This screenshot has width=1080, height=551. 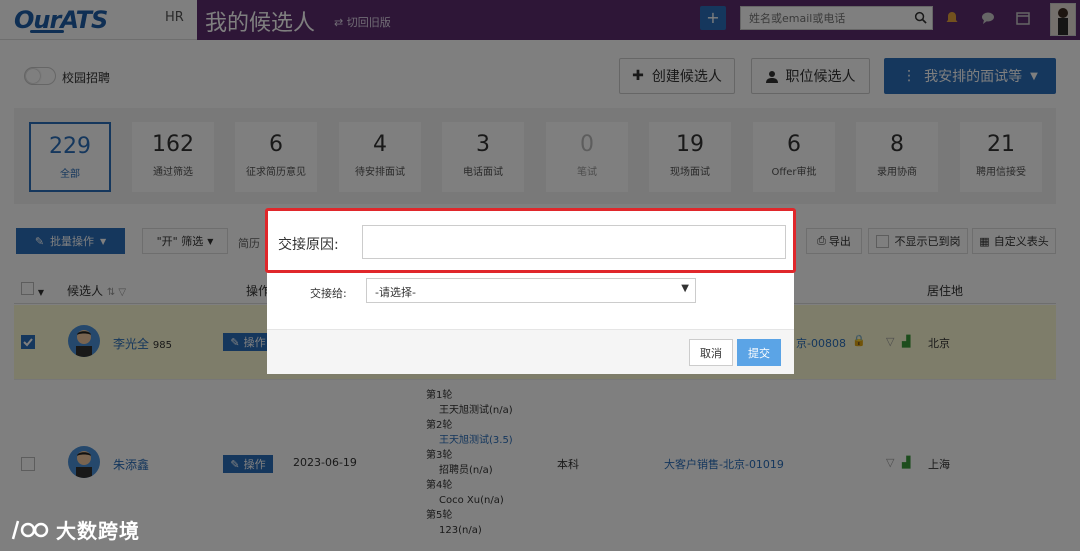 I want to click on highlight-box, so click(x=530, y=240).